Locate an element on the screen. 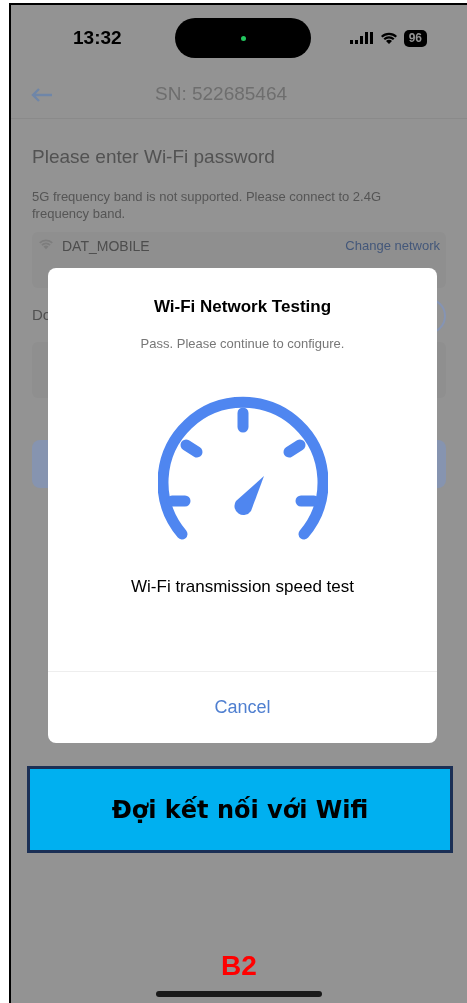 The height and width of the screenshot is (1003, 467). status-time: 13:32 is located at coordinates (98, 37).